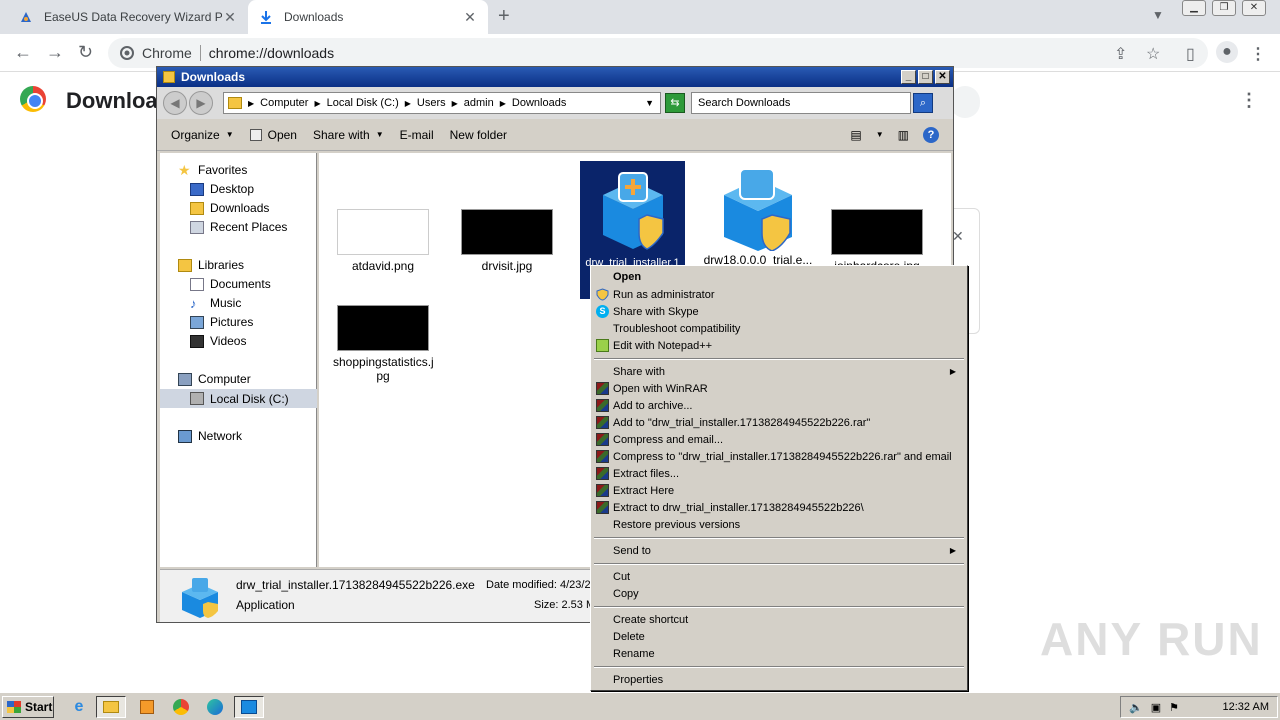  What do you see at coordinates (229, 208) in the screenshot?
I see `nav-downloads: Downloads` at bounding box center [229, 208].